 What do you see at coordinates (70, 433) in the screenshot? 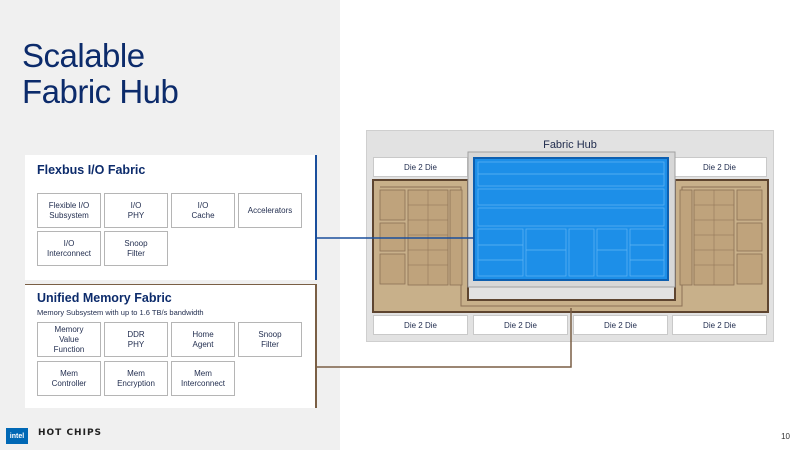
I see `hot-chips-logo: HOT CHIPS` at bounding box center [70, 433].